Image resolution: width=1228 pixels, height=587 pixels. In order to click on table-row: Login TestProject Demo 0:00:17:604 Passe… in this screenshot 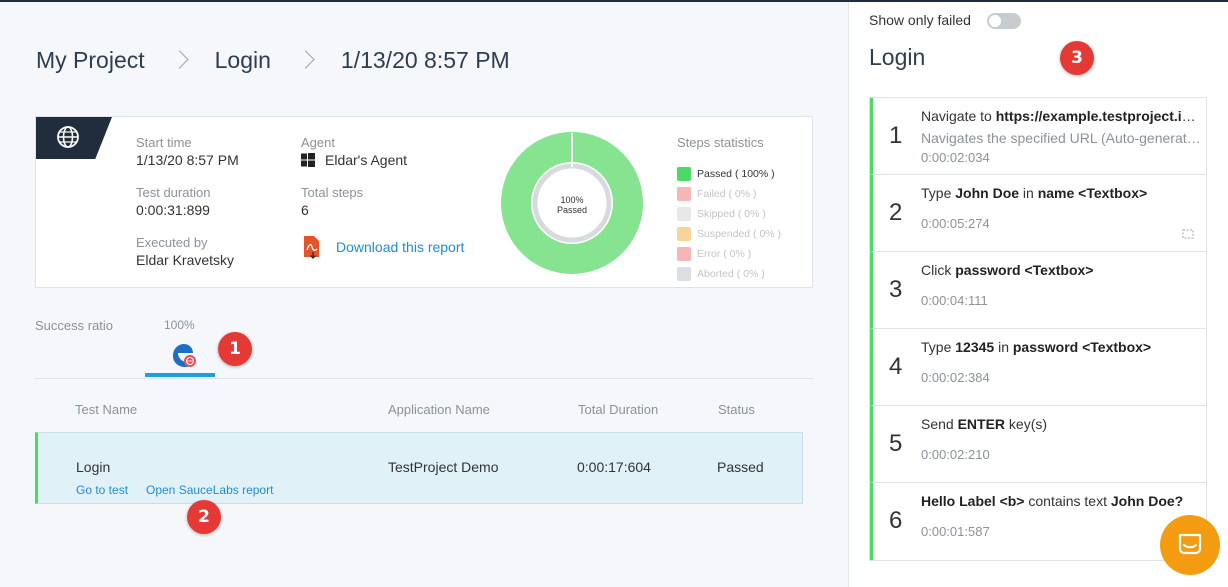, I will do `click(419, 468)`.